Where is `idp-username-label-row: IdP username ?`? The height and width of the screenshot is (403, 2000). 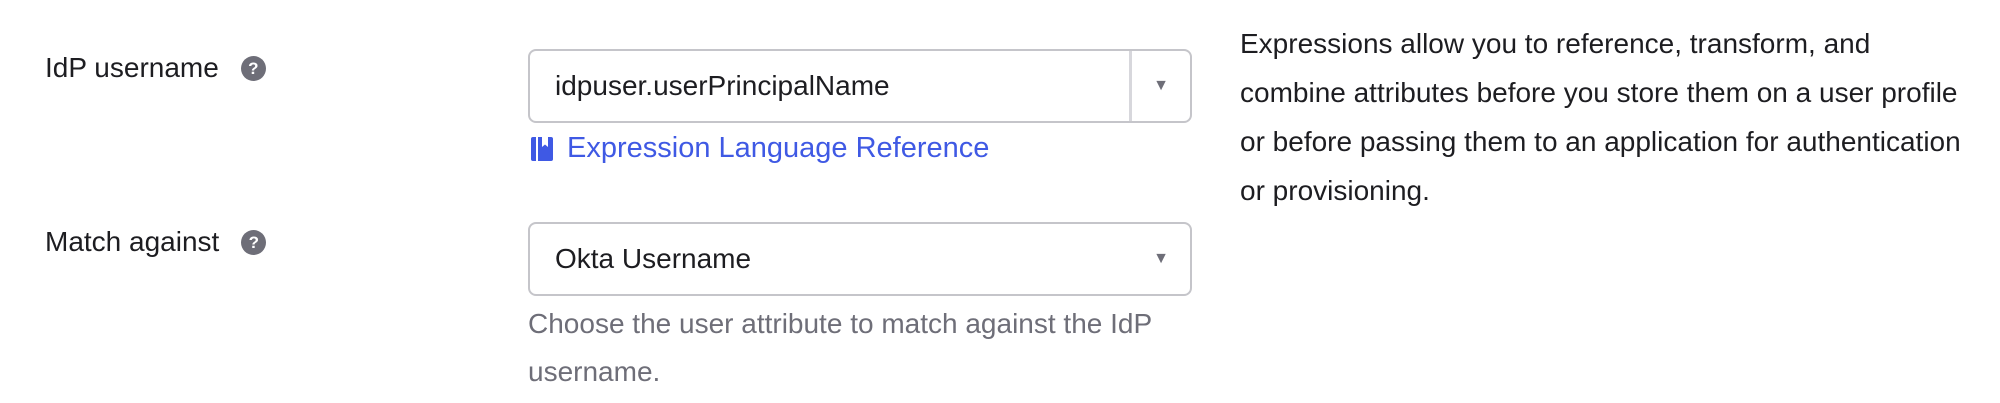 idp-username-label-row: IdP username ? is located at coordinates (155, 68).